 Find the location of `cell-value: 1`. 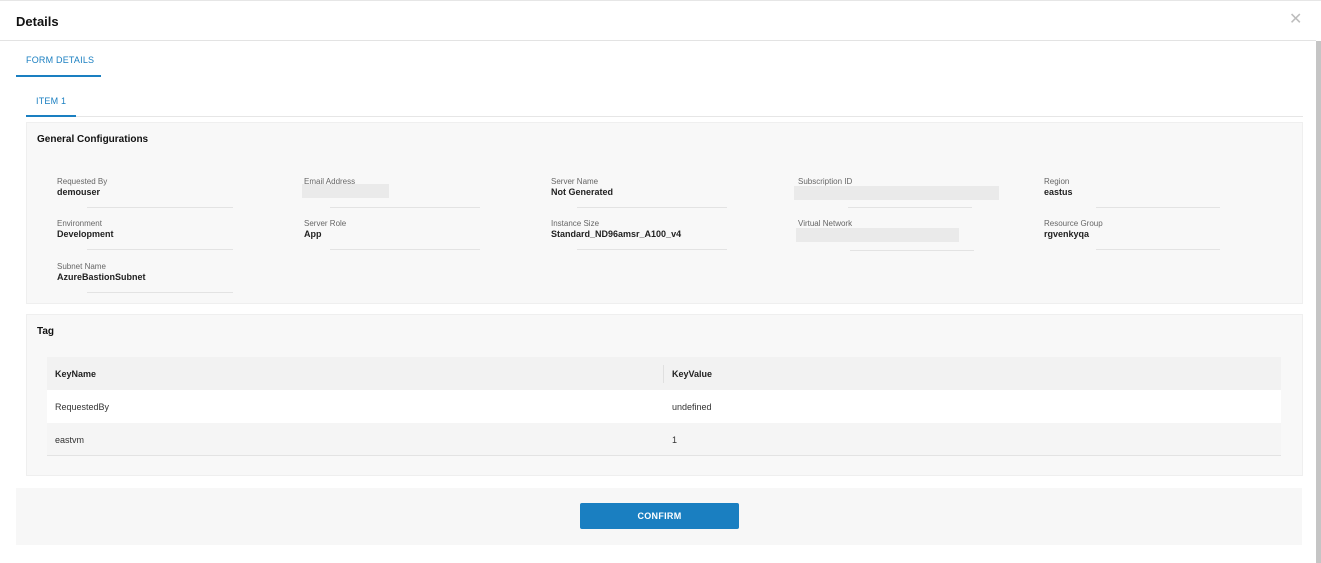

cell-value: 1 is located at coordinates (675, 440).